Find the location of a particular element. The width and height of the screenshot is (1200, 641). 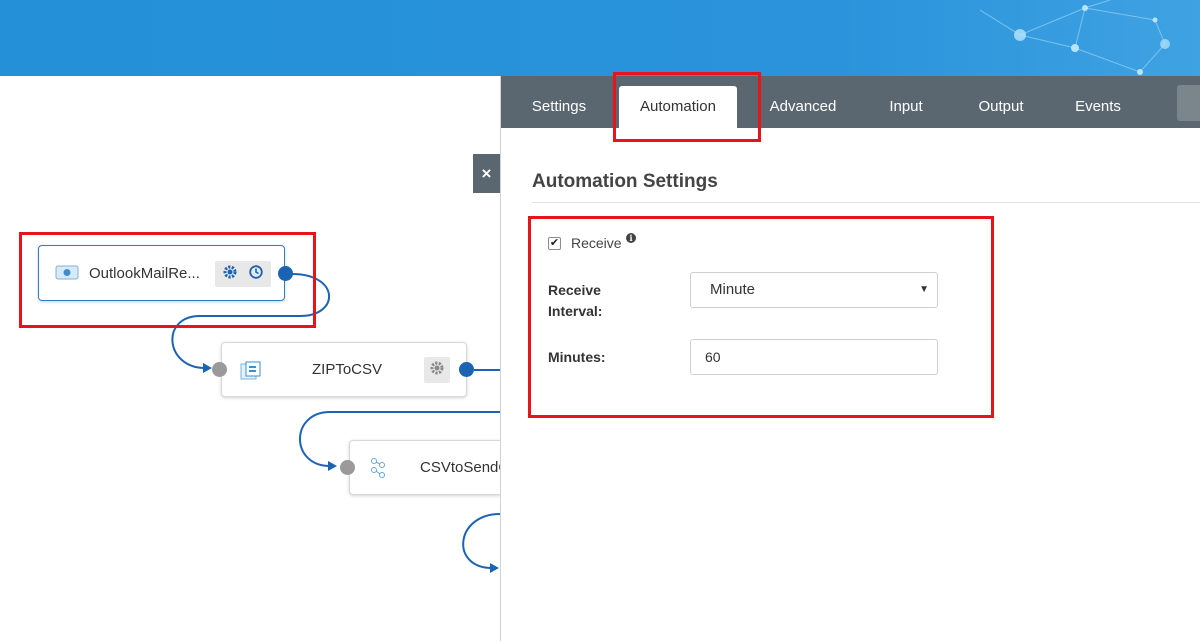

flow-node-csv-to-send: CSVtoSendC is located at coordinates (425, 467).